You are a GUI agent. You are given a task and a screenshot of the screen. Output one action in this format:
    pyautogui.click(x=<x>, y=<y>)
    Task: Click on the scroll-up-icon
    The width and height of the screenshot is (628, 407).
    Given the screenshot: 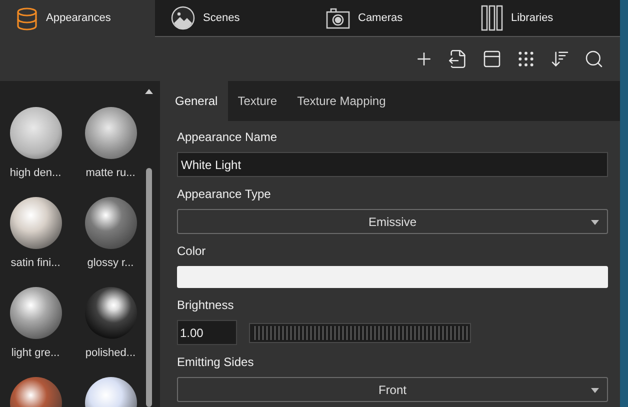 What is the action you would take?
    pyautogui.click(x=149, y=91)
    